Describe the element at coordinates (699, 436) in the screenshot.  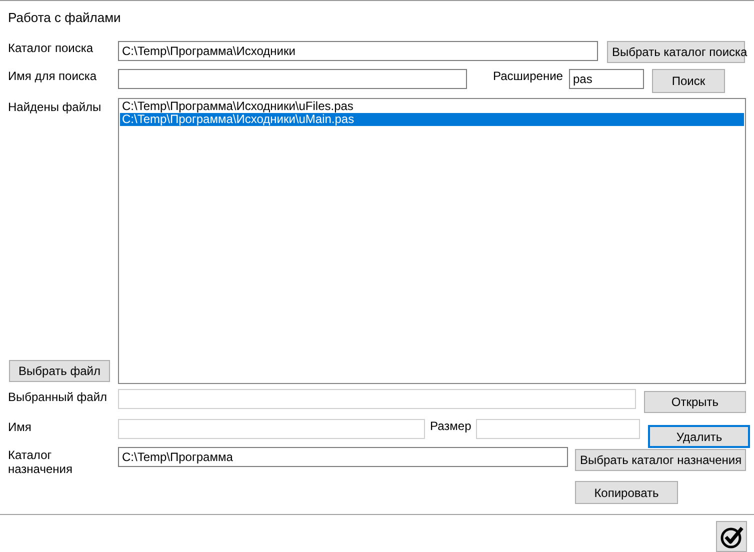
I see `delete-button: Удалить` at that location.